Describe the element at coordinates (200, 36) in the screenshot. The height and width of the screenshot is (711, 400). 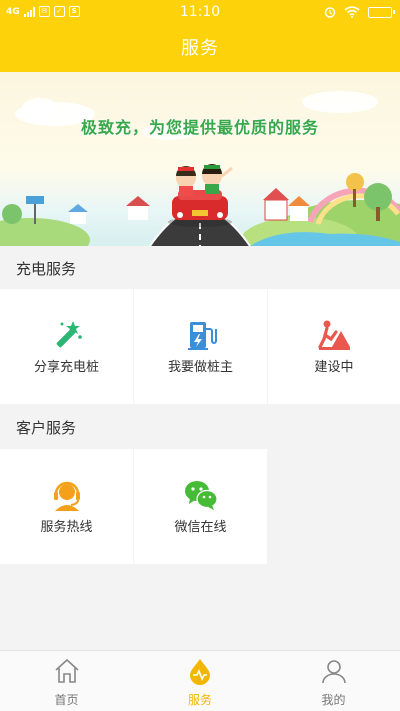
I see `top-bar: 4G ✉ ✓ S 11:10 服务` at that location.